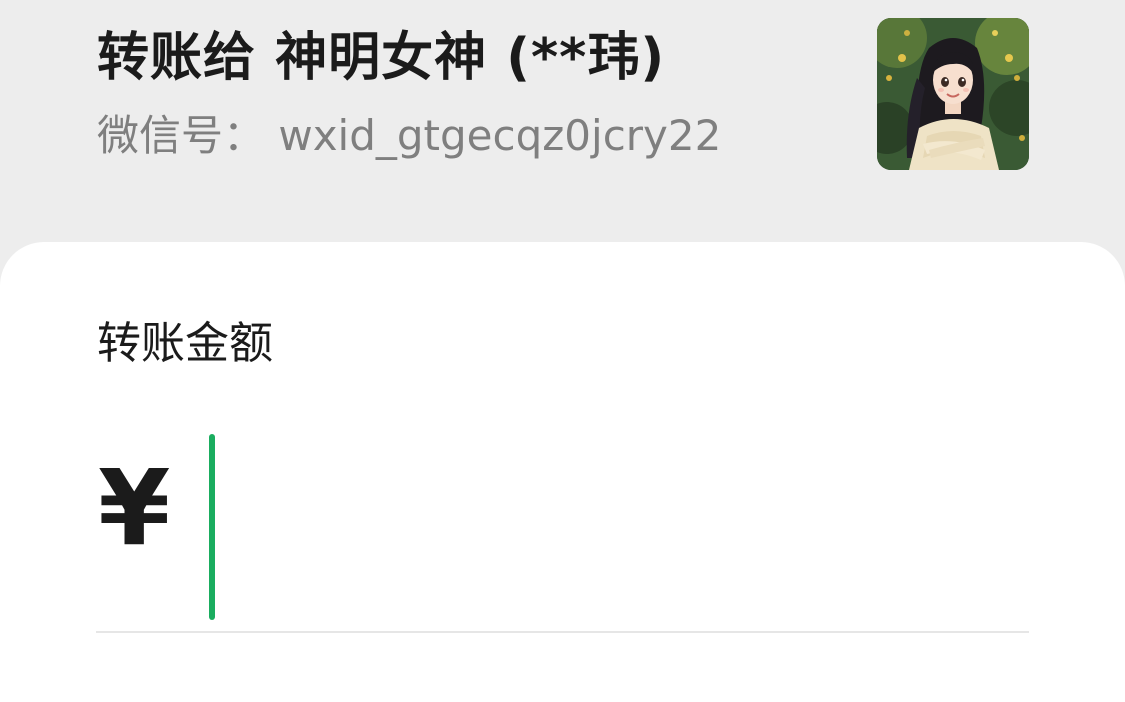 Image resolution: width=1125 pixels, height=702 pixels. I want to click on amount-label: 转账金额, so click(185, 343).